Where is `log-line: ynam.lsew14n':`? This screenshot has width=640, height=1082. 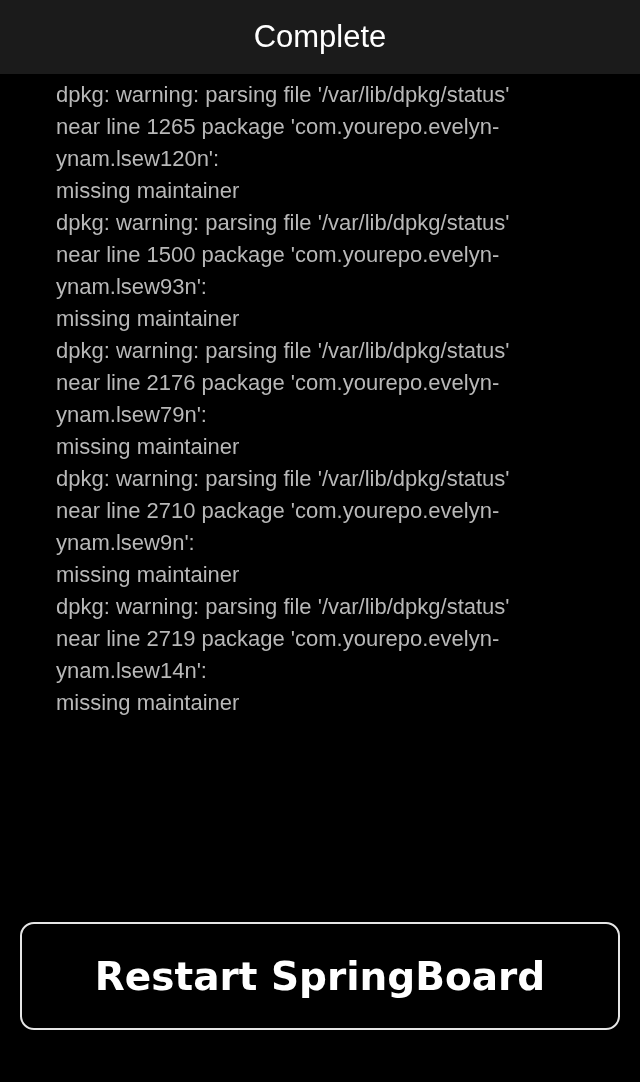 log-line: ynam.lsew14n': is located at coordinates (131, 671).